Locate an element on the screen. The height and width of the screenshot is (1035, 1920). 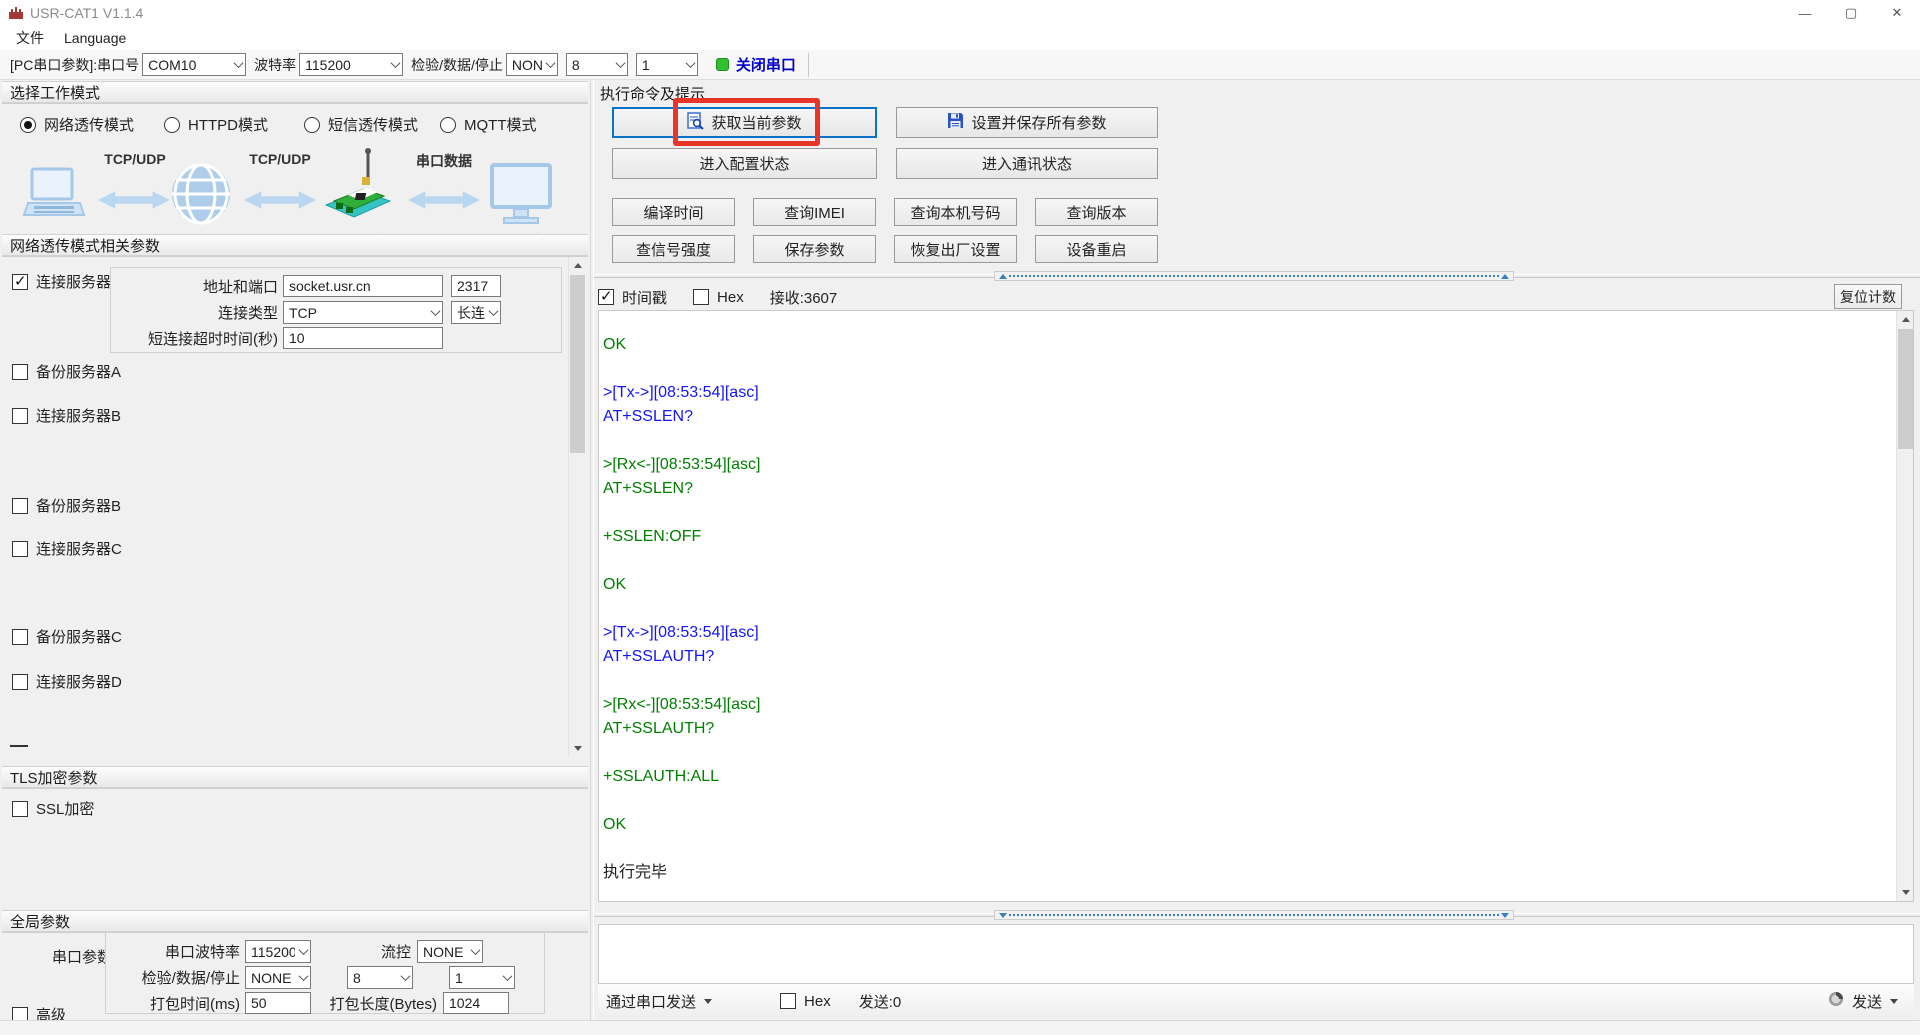
parity-select: NONE is located at coordinates (531, 64).